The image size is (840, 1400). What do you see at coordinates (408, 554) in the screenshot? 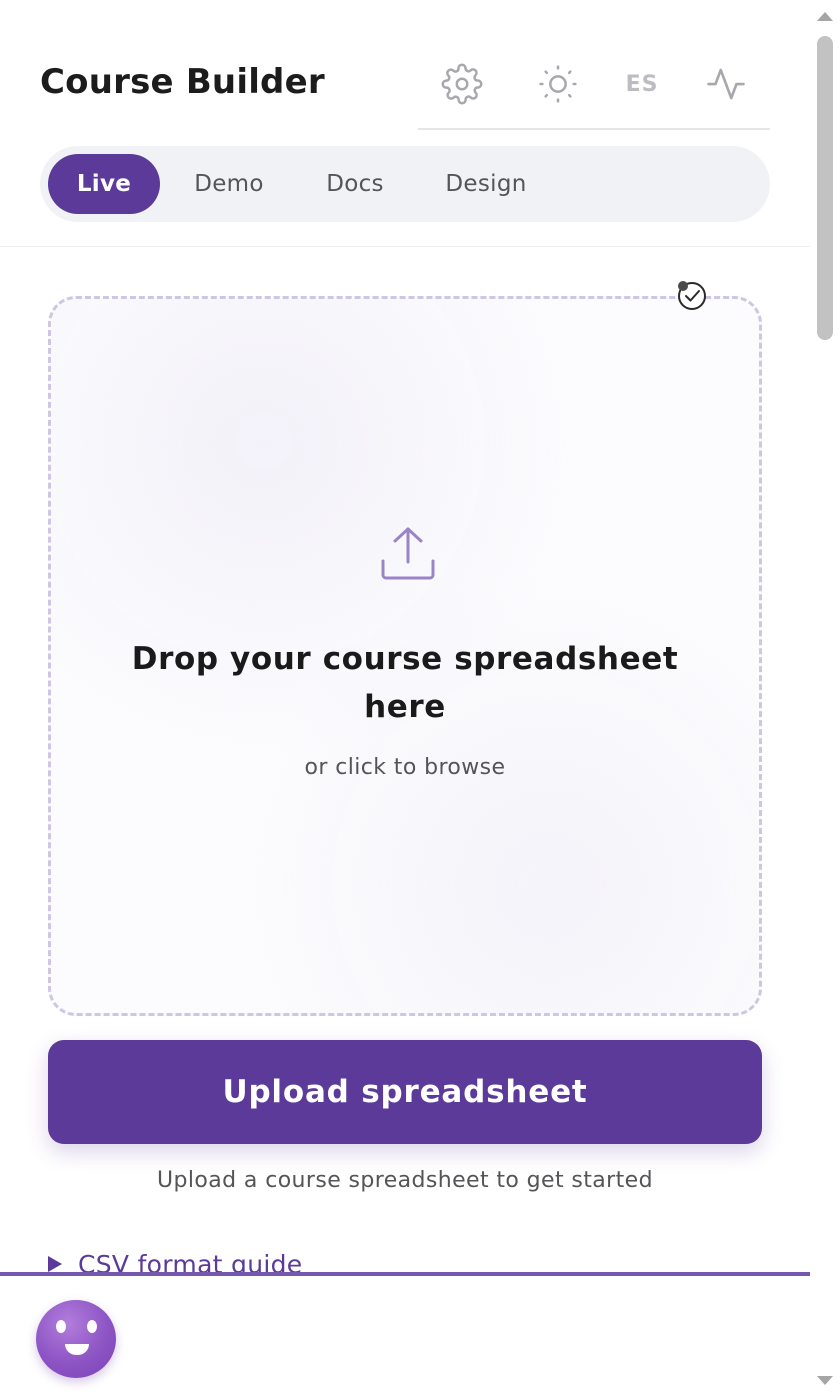
I see `upload-icon` at bounding box center [408, 554].